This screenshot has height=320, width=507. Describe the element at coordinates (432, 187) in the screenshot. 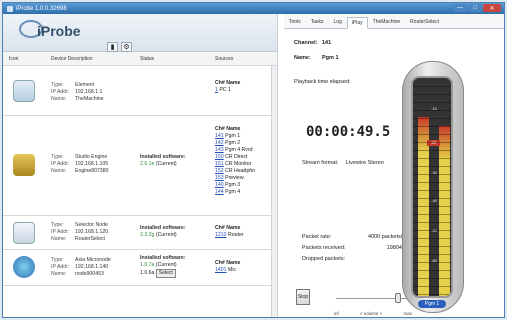

I see `audio-level-meter: -10 -20 -30 -40 -50 -60` at that location.